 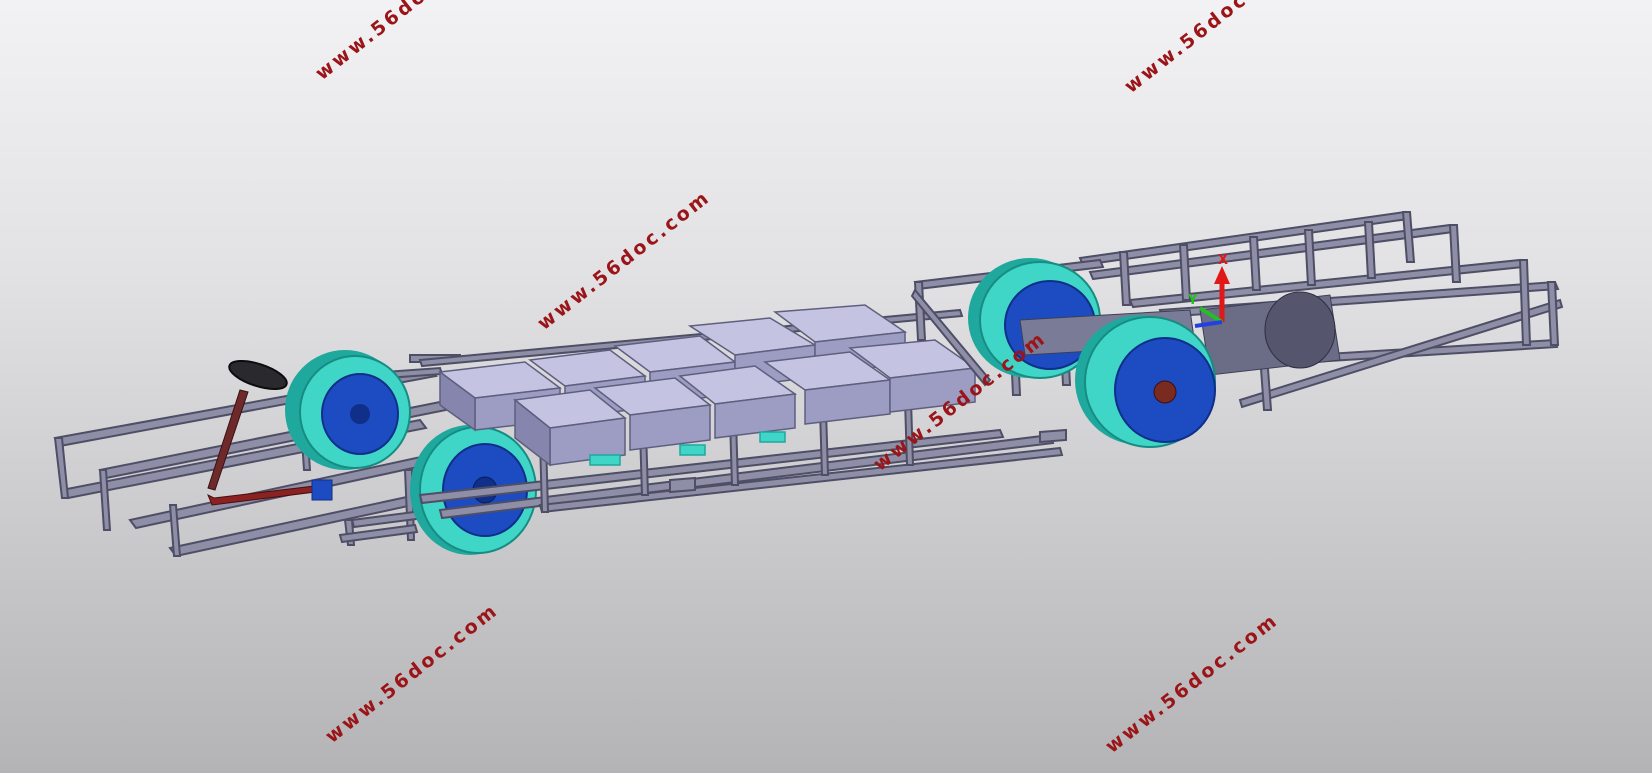 I want to click on steering-gearbox, so click(x=322, y=490).